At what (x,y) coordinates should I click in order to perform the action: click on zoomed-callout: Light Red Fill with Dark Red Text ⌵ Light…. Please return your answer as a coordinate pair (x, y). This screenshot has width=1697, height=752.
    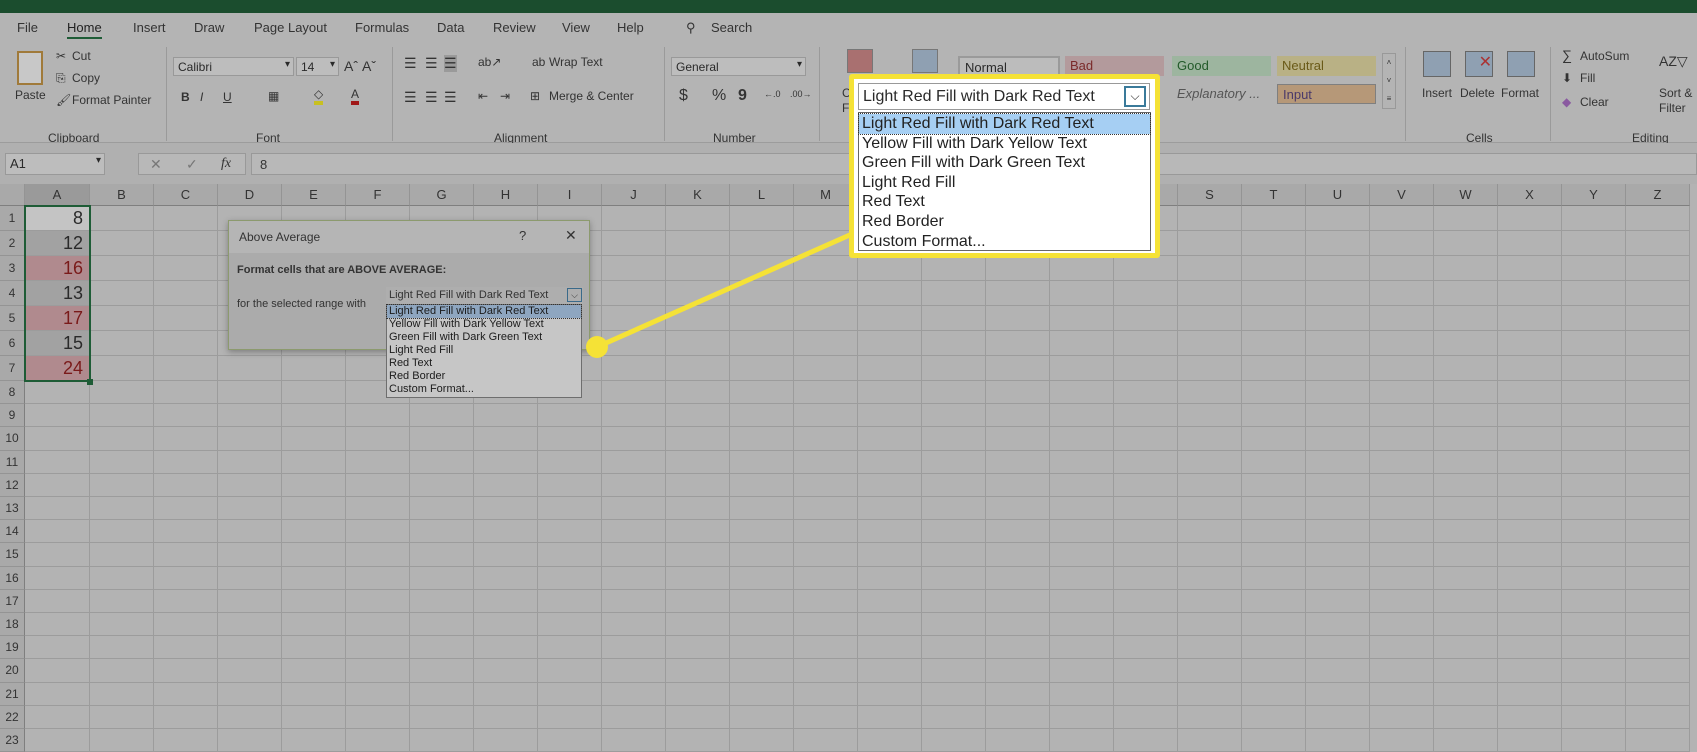
    Looking at the image, I should click on (1004, 166).